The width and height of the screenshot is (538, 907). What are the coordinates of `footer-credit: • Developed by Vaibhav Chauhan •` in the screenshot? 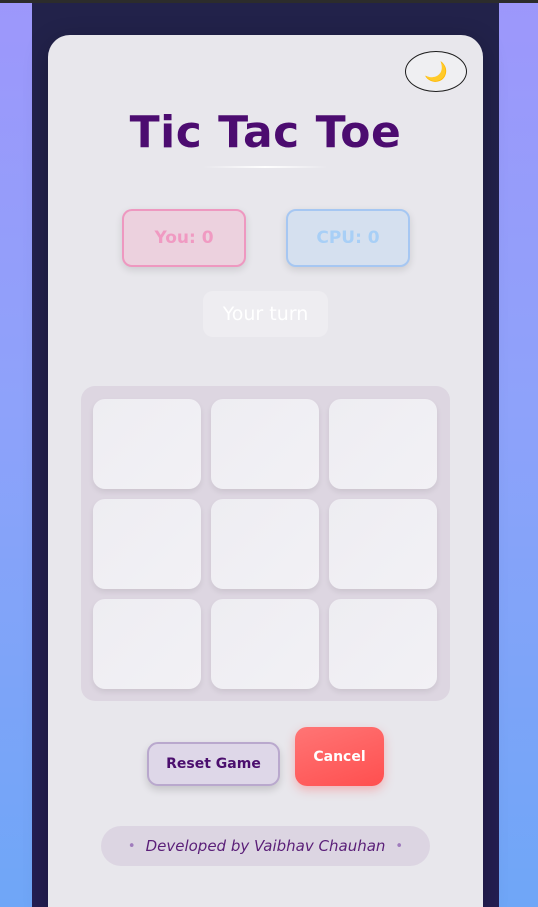 It's located at (265, 846).